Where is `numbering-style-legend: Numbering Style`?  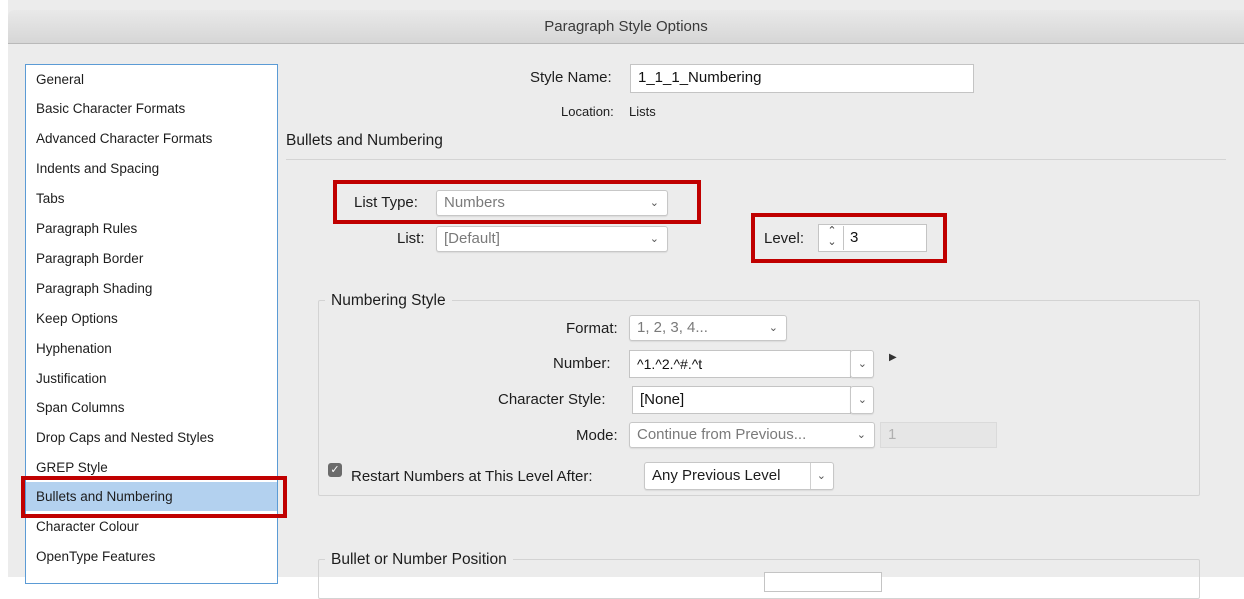 numbering-style-legend: Numbering Style is located at coordinates (388, 301).